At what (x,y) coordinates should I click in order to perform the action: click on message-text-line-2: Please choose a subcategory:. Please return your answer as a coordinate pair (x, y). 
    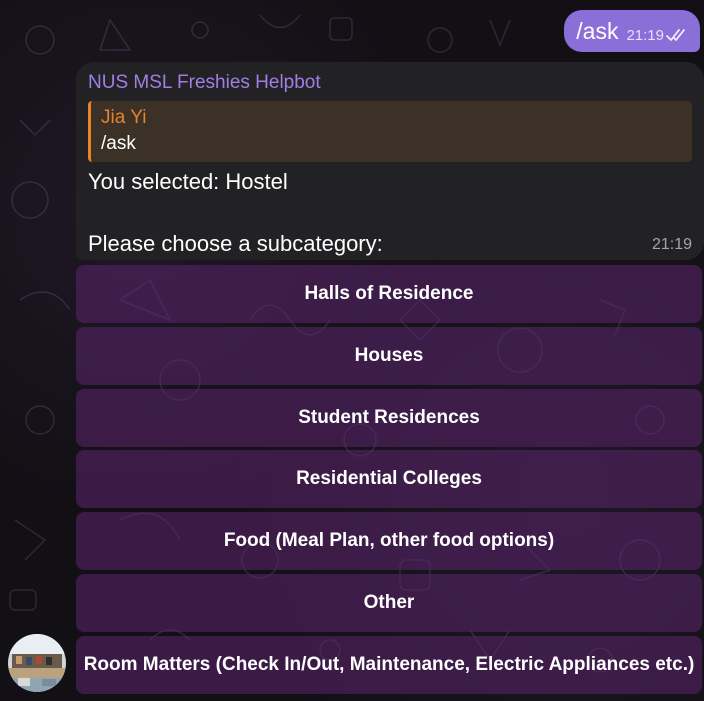
    Looking at the image, I should click on (235, 243).